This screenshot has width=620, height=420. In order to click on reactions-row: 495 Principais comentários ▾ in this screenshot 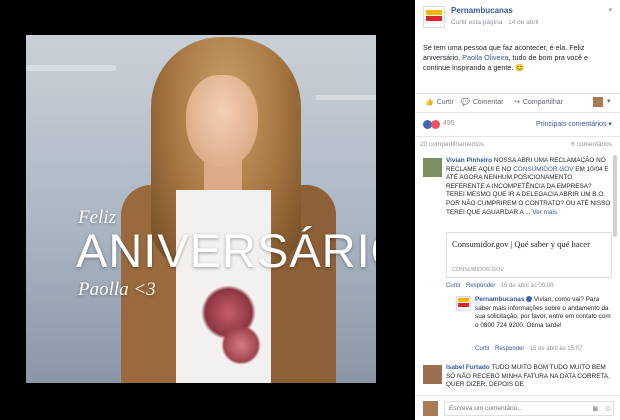, I will do `click(517, 123)`.